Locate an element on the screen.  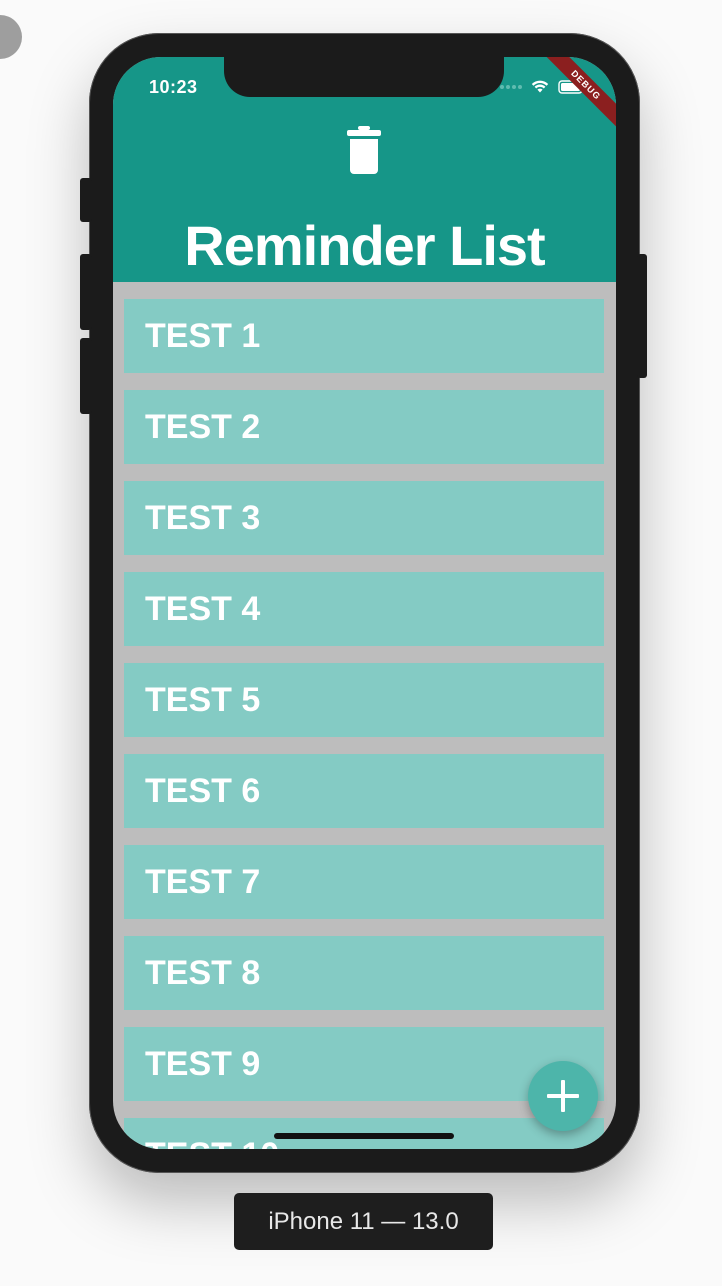
plus-icon is located at coordinates (563, 1096).